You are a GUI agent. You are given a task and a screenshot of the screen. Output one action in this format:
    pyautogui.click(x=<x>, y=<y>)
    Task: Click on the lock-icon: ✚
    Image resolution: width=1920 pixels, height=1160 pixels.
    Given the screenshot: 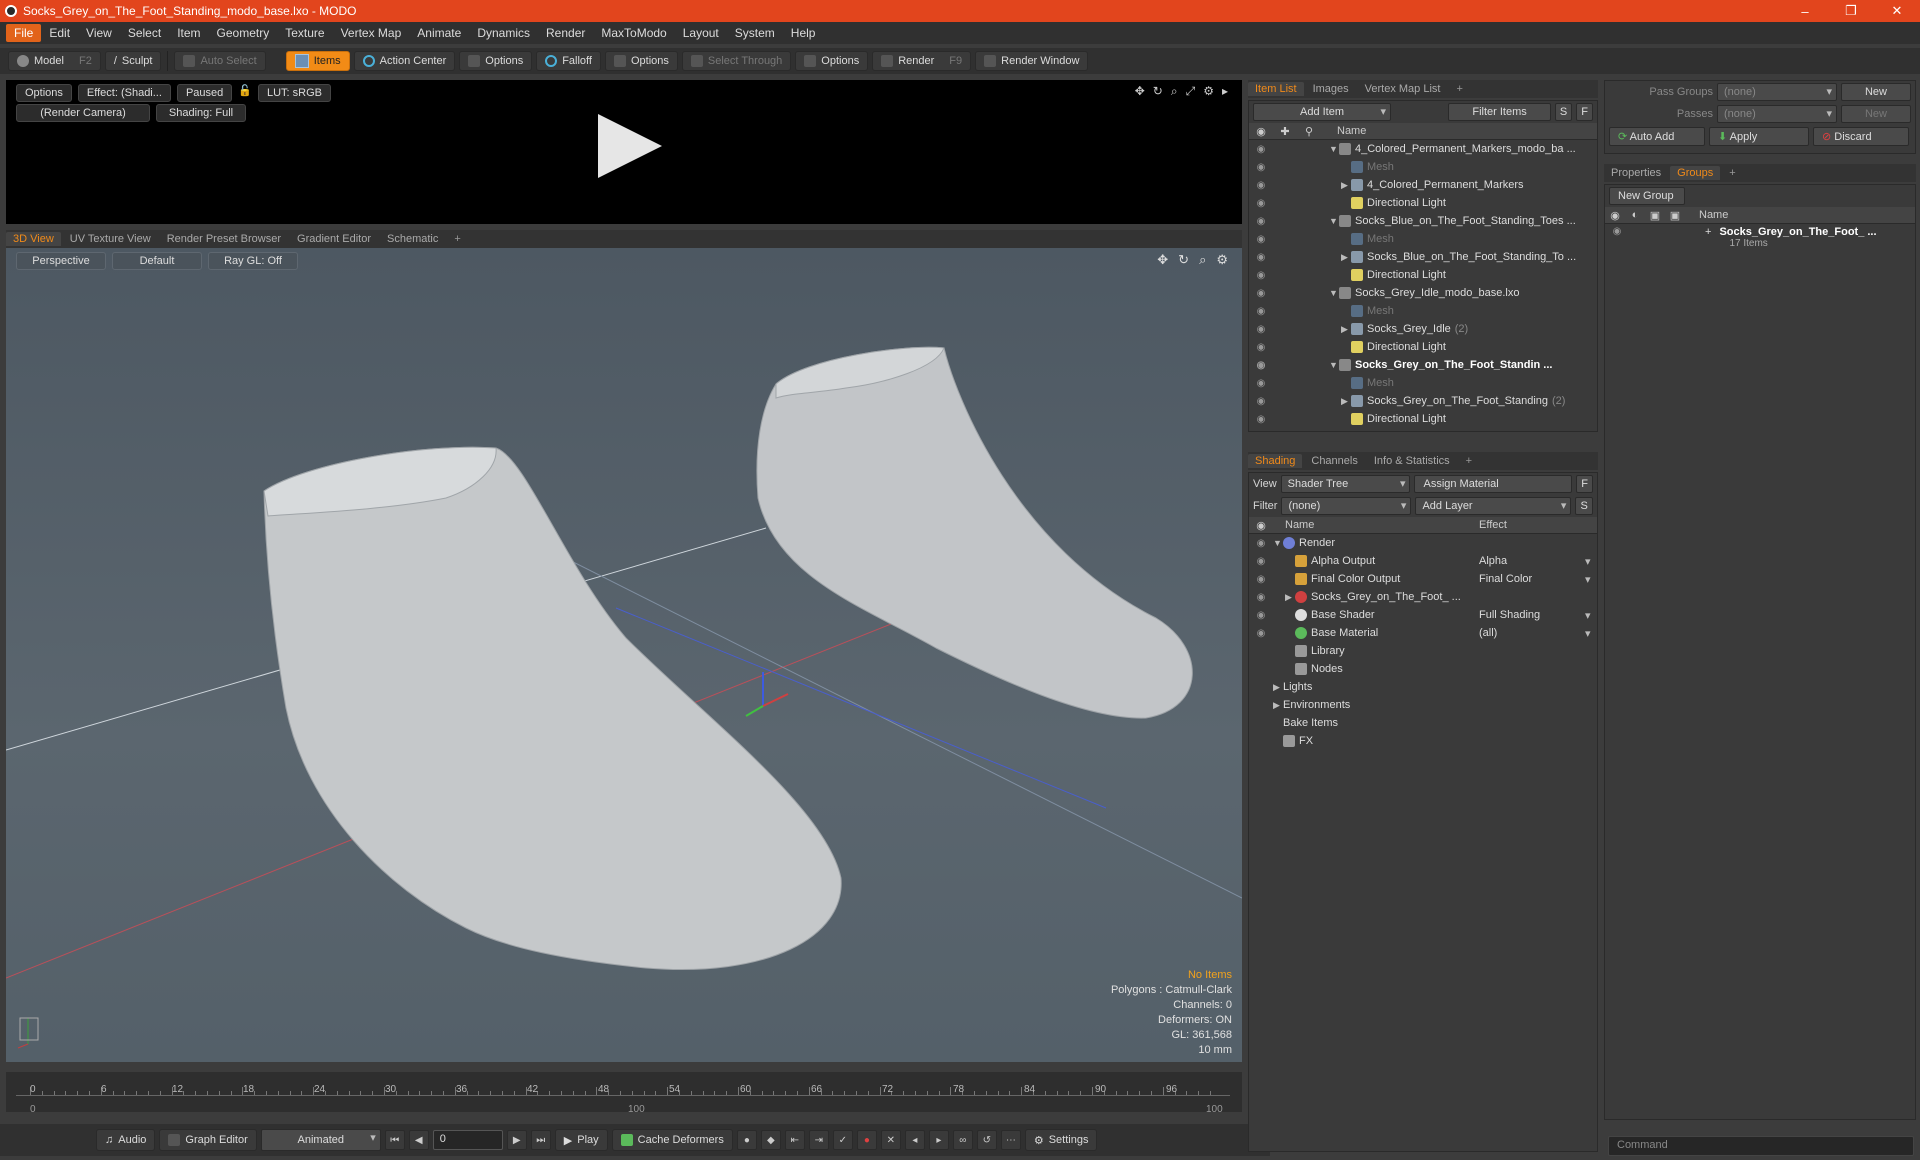 What is the action you would take?
    pyautogui.click(x=1285, y=131)
    